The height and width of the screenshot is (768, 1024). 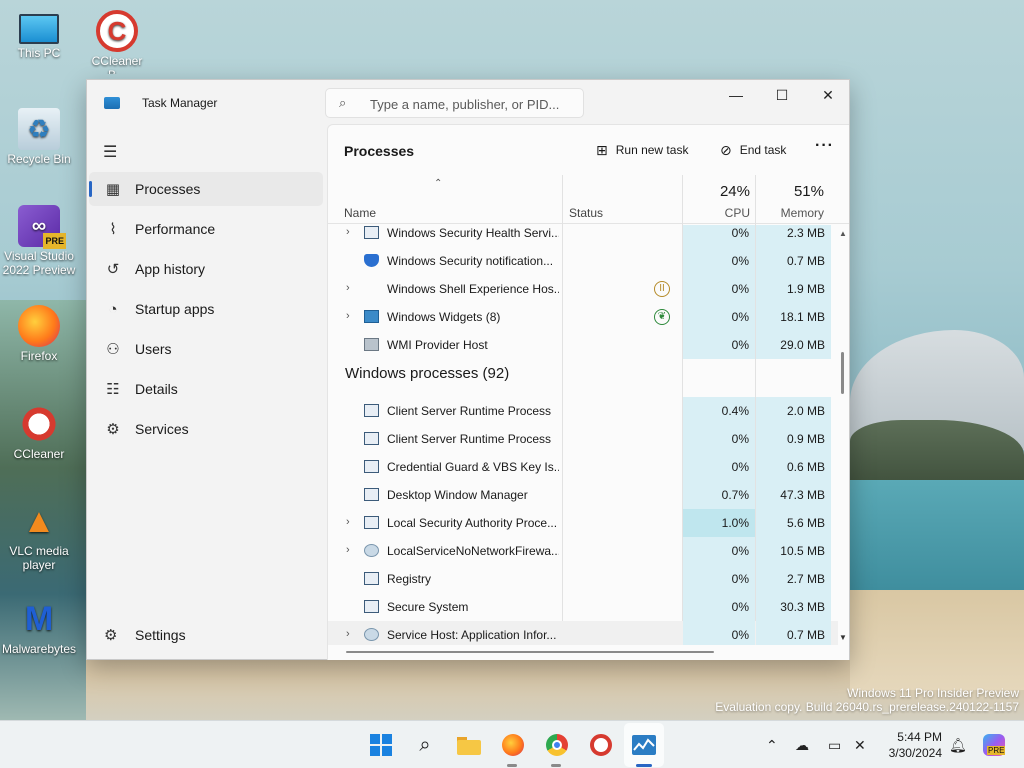 I want to click on cpu-cell: 0%, so click(x=719, y=579).